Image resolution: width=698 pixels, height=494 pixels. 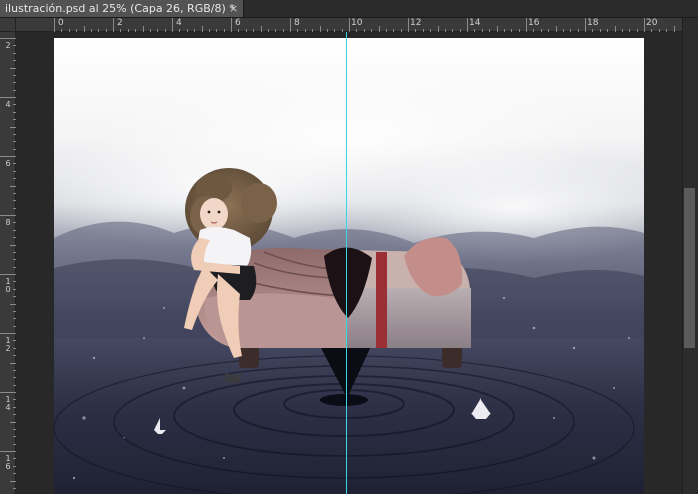 What do you see at coordinates (233, 8) in the screenshot?
I see `close-icon: ×` at bounding box center [233, 8].